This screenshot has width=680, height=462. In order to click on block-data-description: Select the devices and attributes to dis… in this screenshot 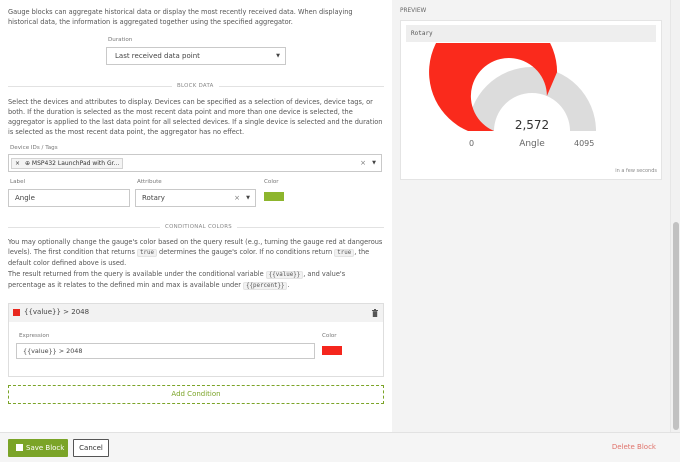, I will do `click(195, 117)`.